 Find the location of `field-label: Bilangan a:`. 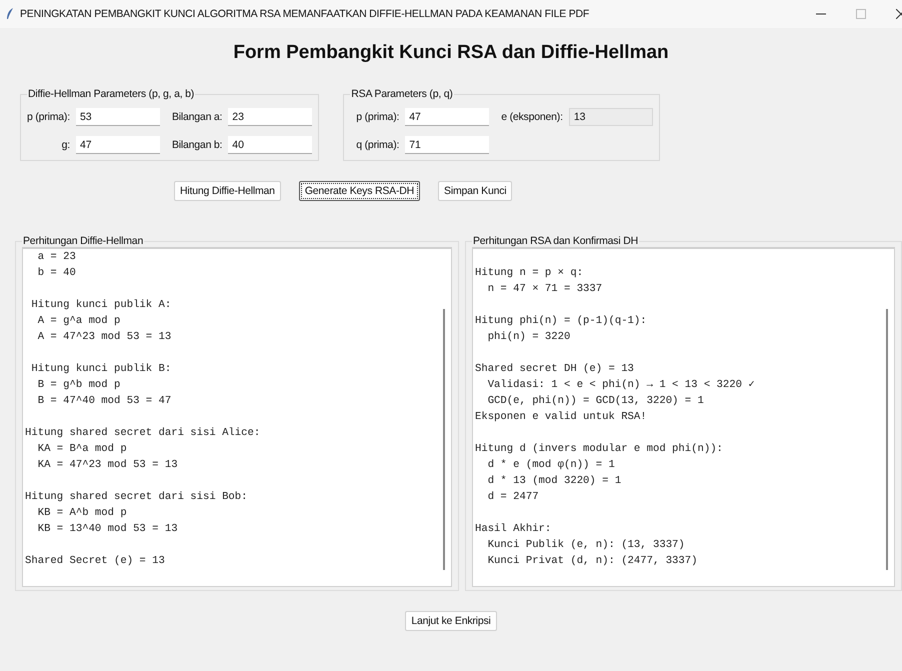

field-label: Bilangan a: is located at coordinates (197, 117).